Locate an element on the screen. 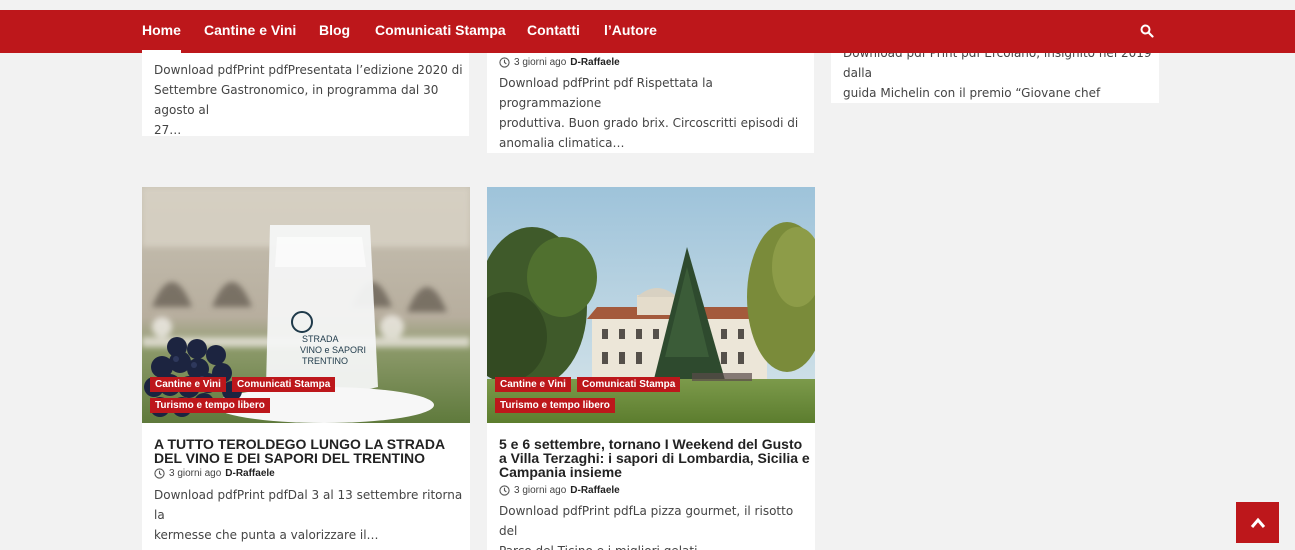  chevron-up-icon is located at coordinates (1257, 522).